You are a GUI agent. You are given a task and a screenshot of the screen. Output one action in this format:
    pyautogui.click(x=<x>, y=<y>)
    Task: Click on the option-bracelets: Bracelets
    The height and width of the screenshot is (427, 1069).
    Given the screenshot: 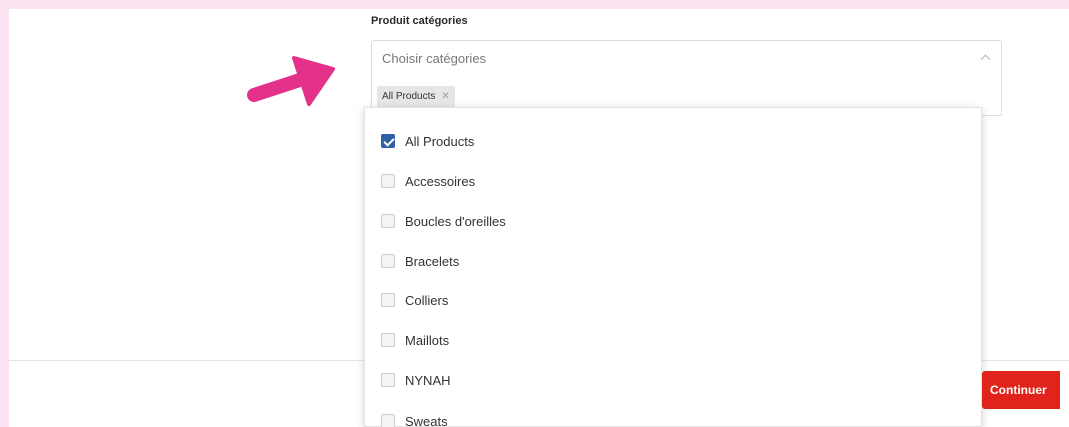 What is the action you would take?
    pyautogui.click(x=420, y=261)
    